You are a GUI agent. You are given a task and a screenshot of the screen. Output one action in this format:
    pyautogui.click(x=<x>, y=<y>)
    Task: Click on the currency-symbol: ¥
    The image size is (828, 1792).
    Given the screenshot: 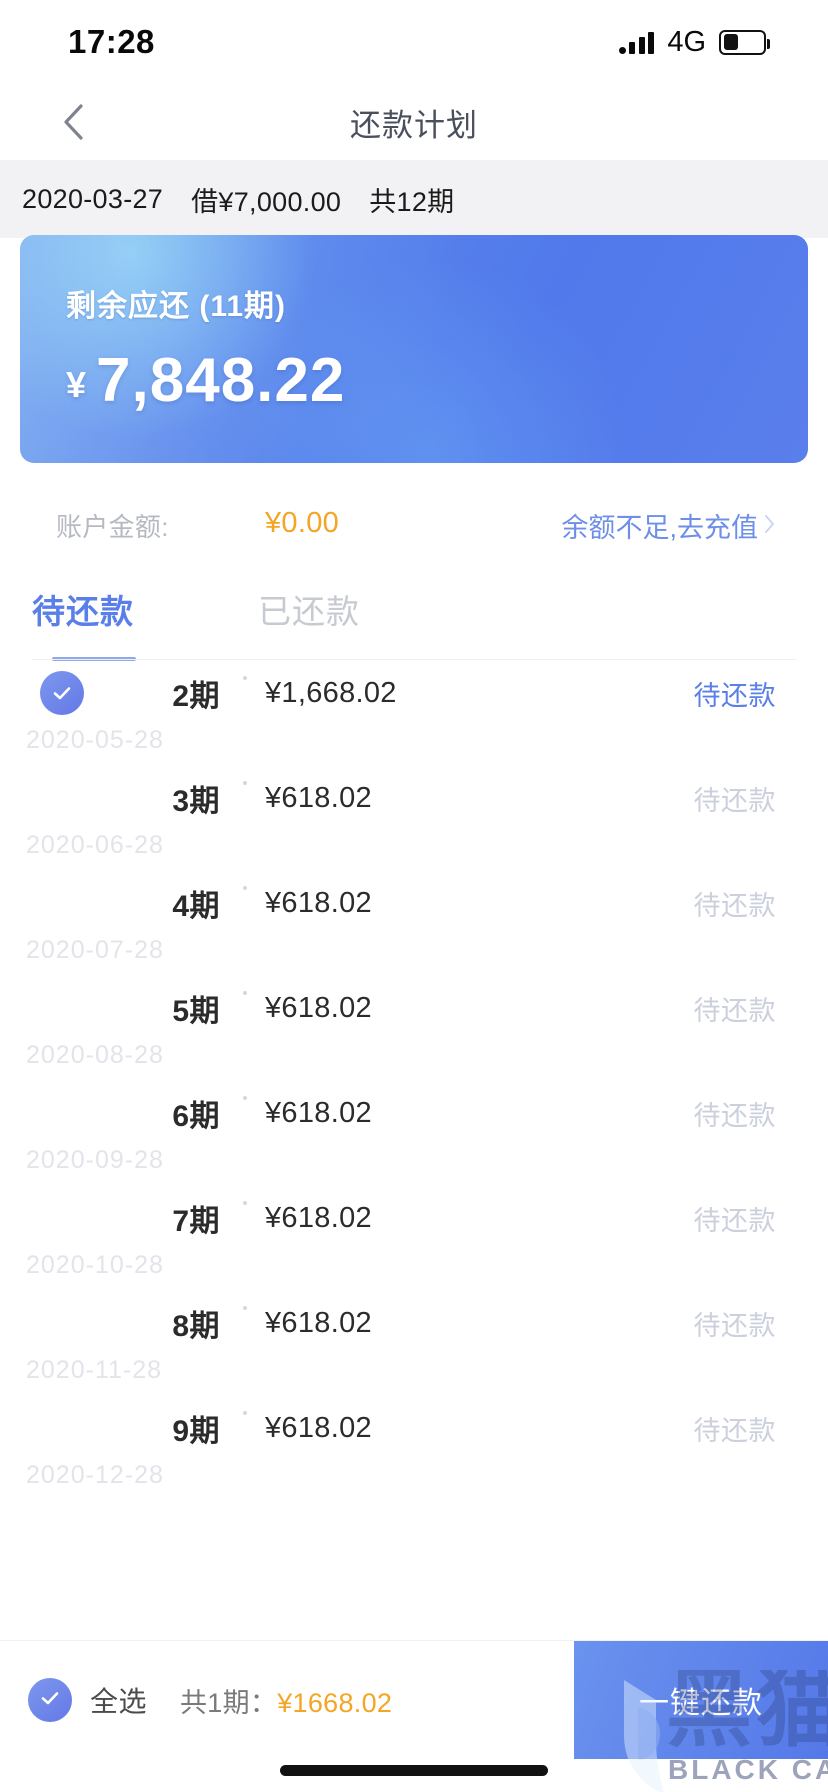 What is the action you would take?
    pyautogui.click(x=76, y=384)
    